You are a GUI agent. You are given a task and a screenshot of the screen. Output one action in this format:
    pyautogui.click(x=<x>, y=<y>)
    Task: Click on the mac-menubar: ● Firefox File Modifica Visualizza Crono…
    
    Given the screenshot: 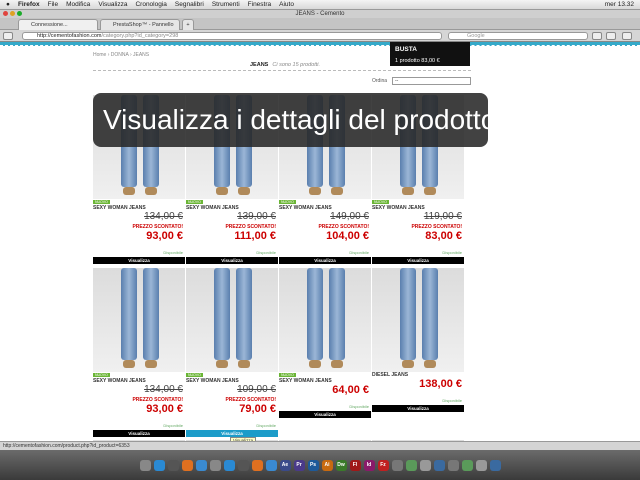 What is the action you would take?
    pyautogui.click(x=320, y=5)
    